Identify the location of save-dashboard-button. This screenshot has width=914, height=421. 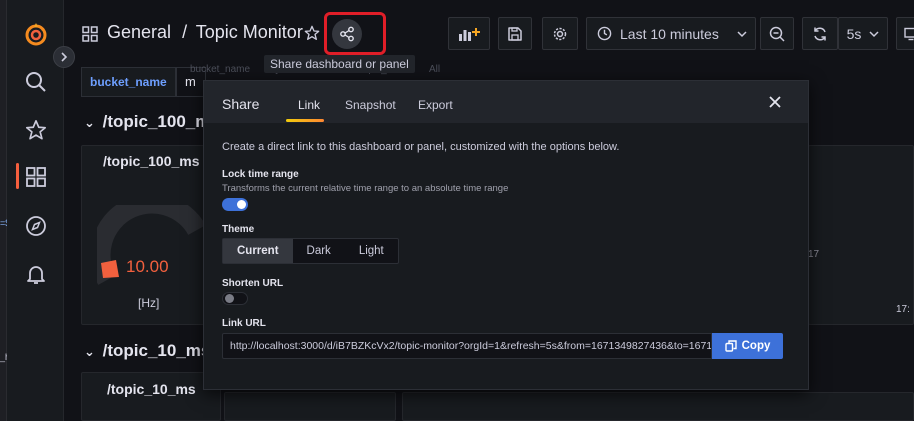
(515, 33).